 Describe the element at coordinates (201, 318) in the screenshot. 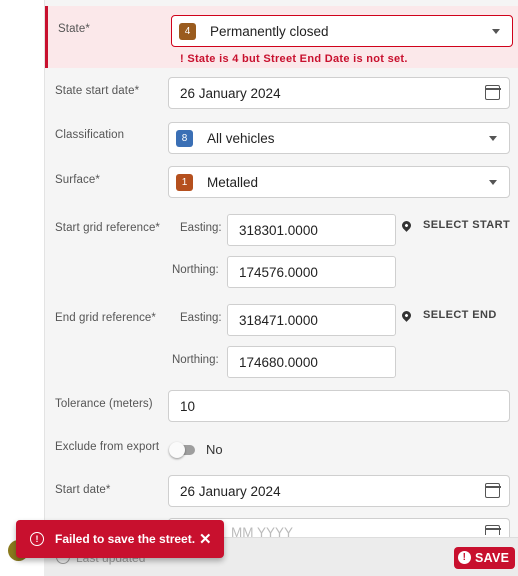

I see `end-easting-label: Easting:` at that location.